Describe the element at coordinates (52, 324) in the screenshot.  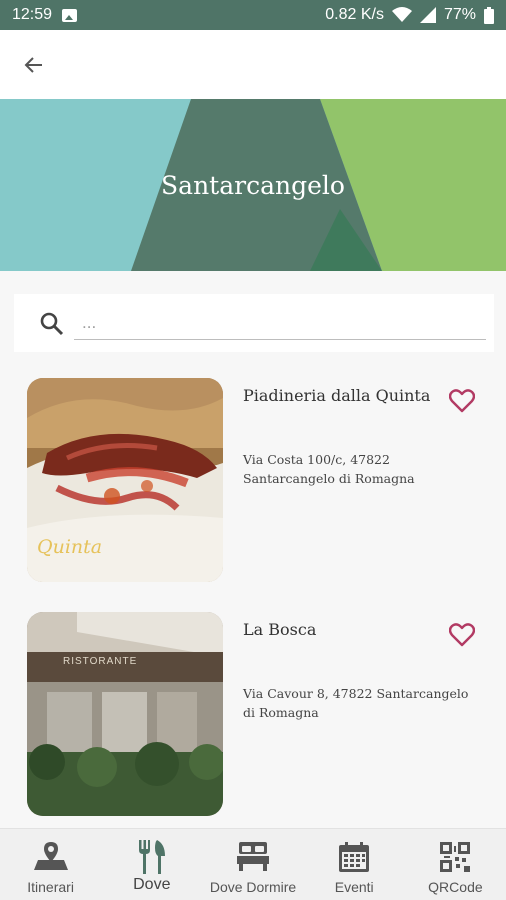
I see `search-icon` at that location.